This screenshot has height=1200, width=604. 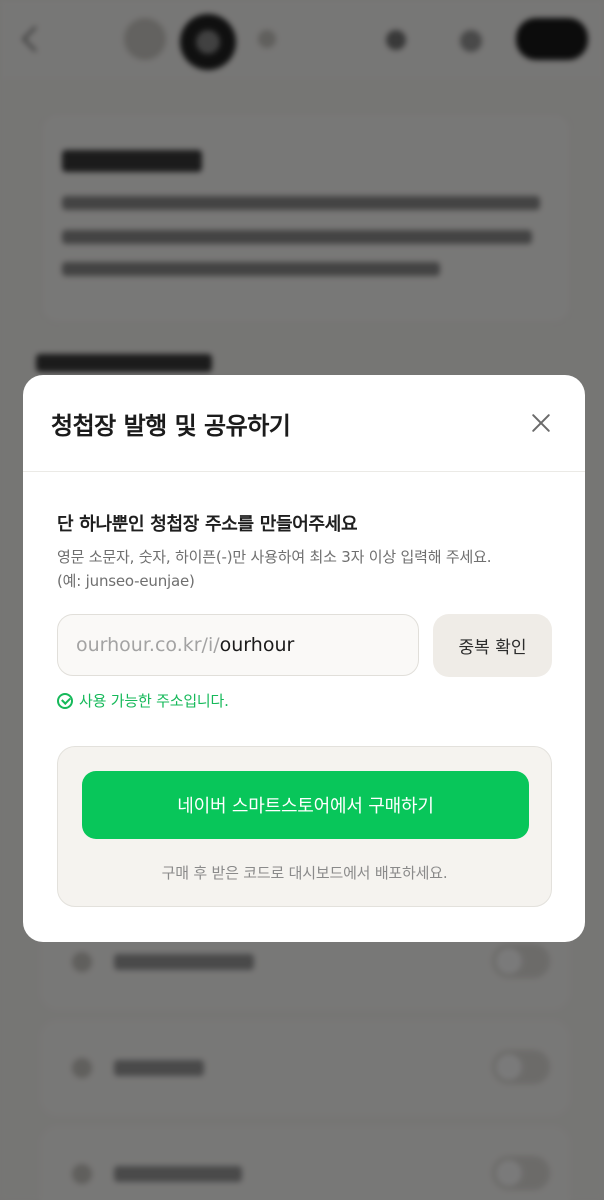 What do you see at coordinates (65, 700) in the screenshot?
I see `check-circle-icon` at bounding box center [65, 700].